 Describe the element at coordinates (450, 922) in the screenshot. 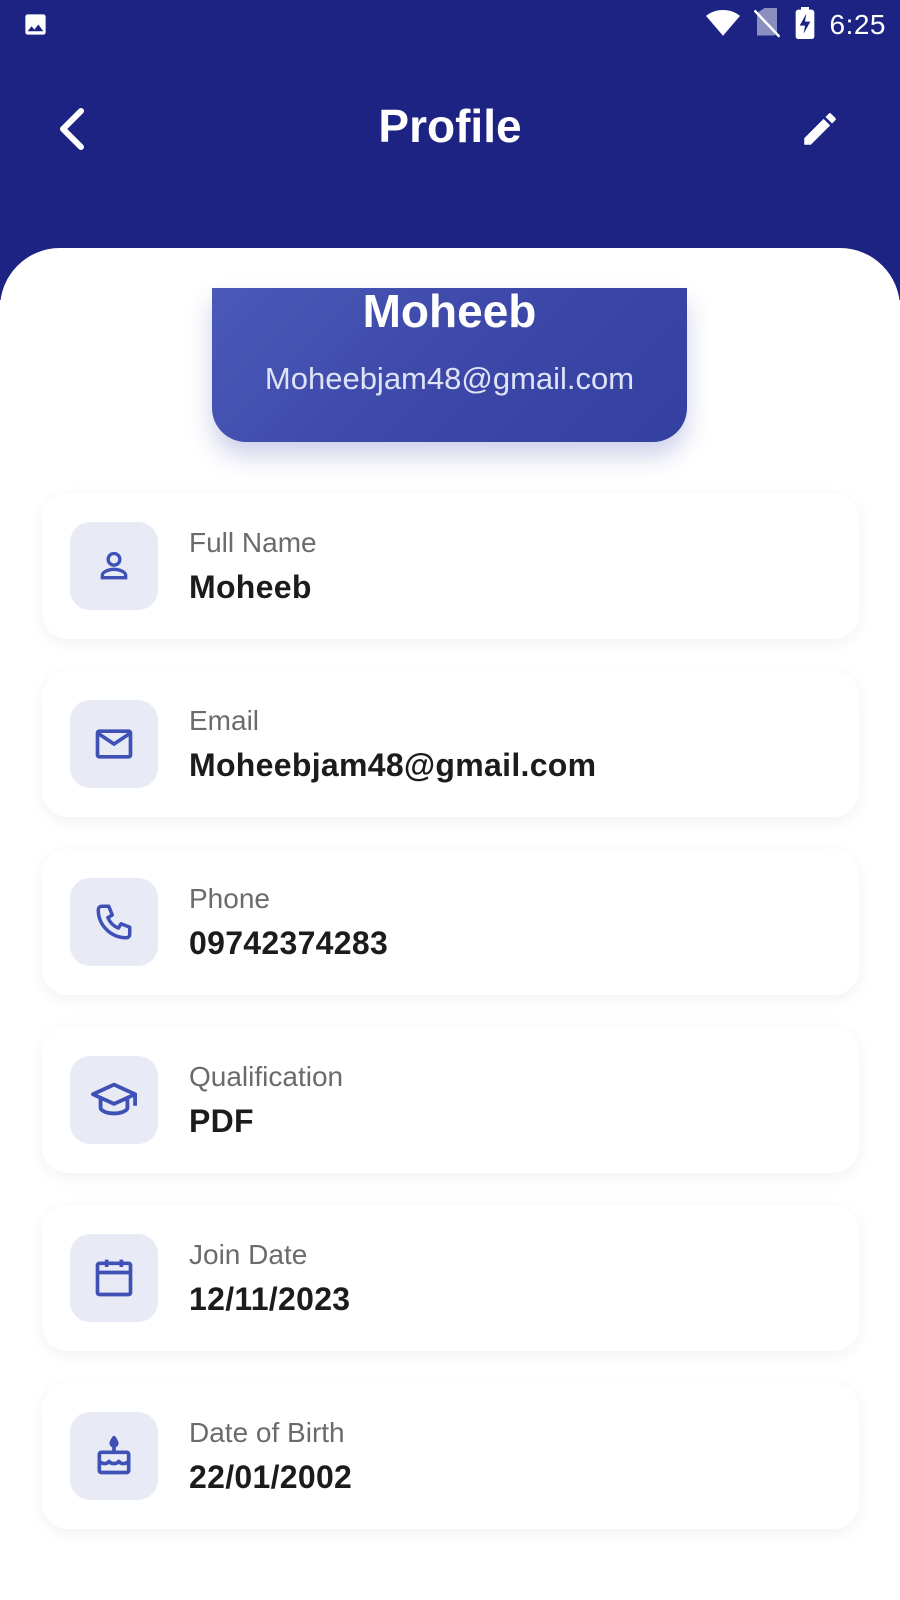

I see `field-card-phone: Phone 09742374283` at that location.